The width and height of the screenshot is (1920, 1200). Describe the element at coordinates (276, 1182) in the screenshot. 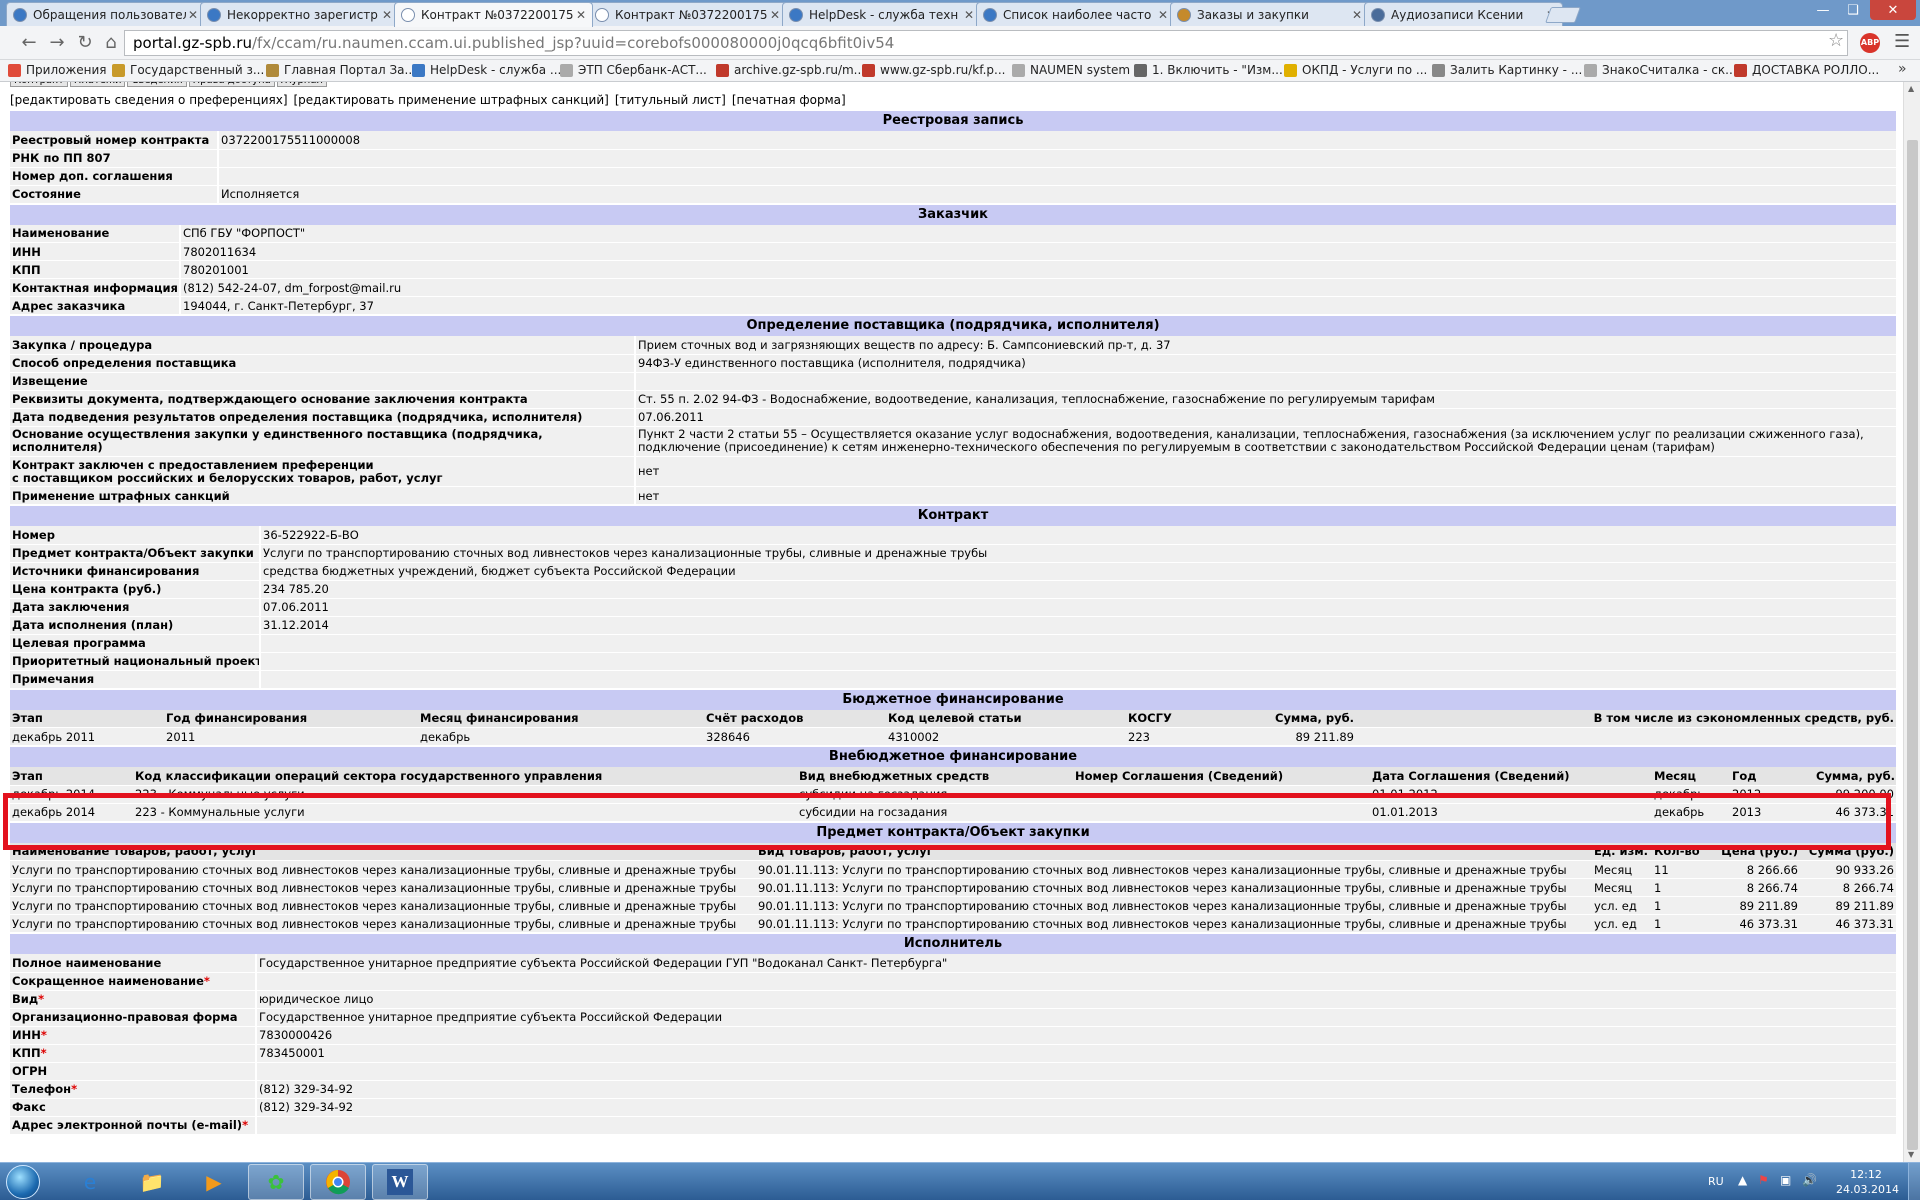

I see `icq-flower-icon: ✿` at that location.